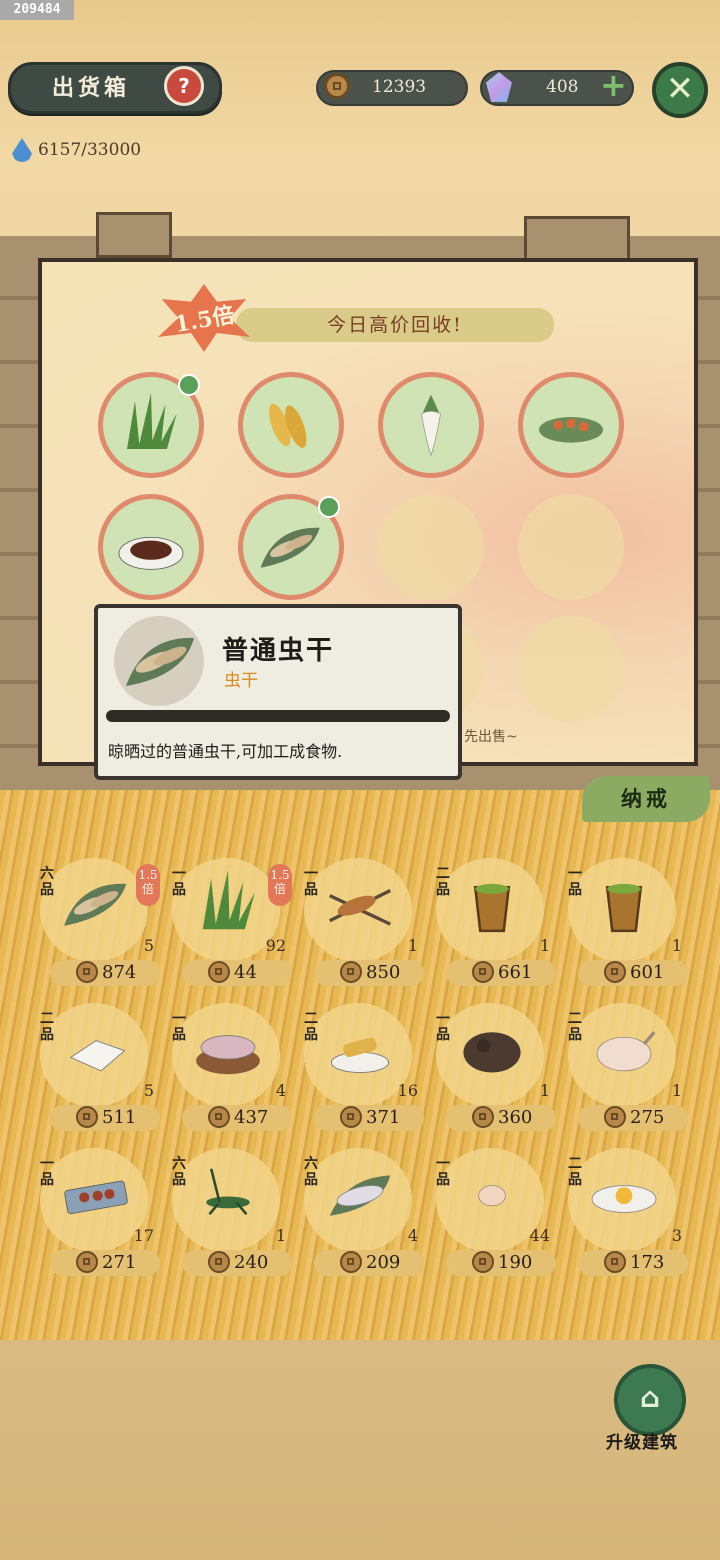 The height and width of the screenshot is (1560, 720). Describe the element at coordinates (100, 1213) in the screenshot. I see `inventory-item-tray-dish: 一品 17 271` at that location.